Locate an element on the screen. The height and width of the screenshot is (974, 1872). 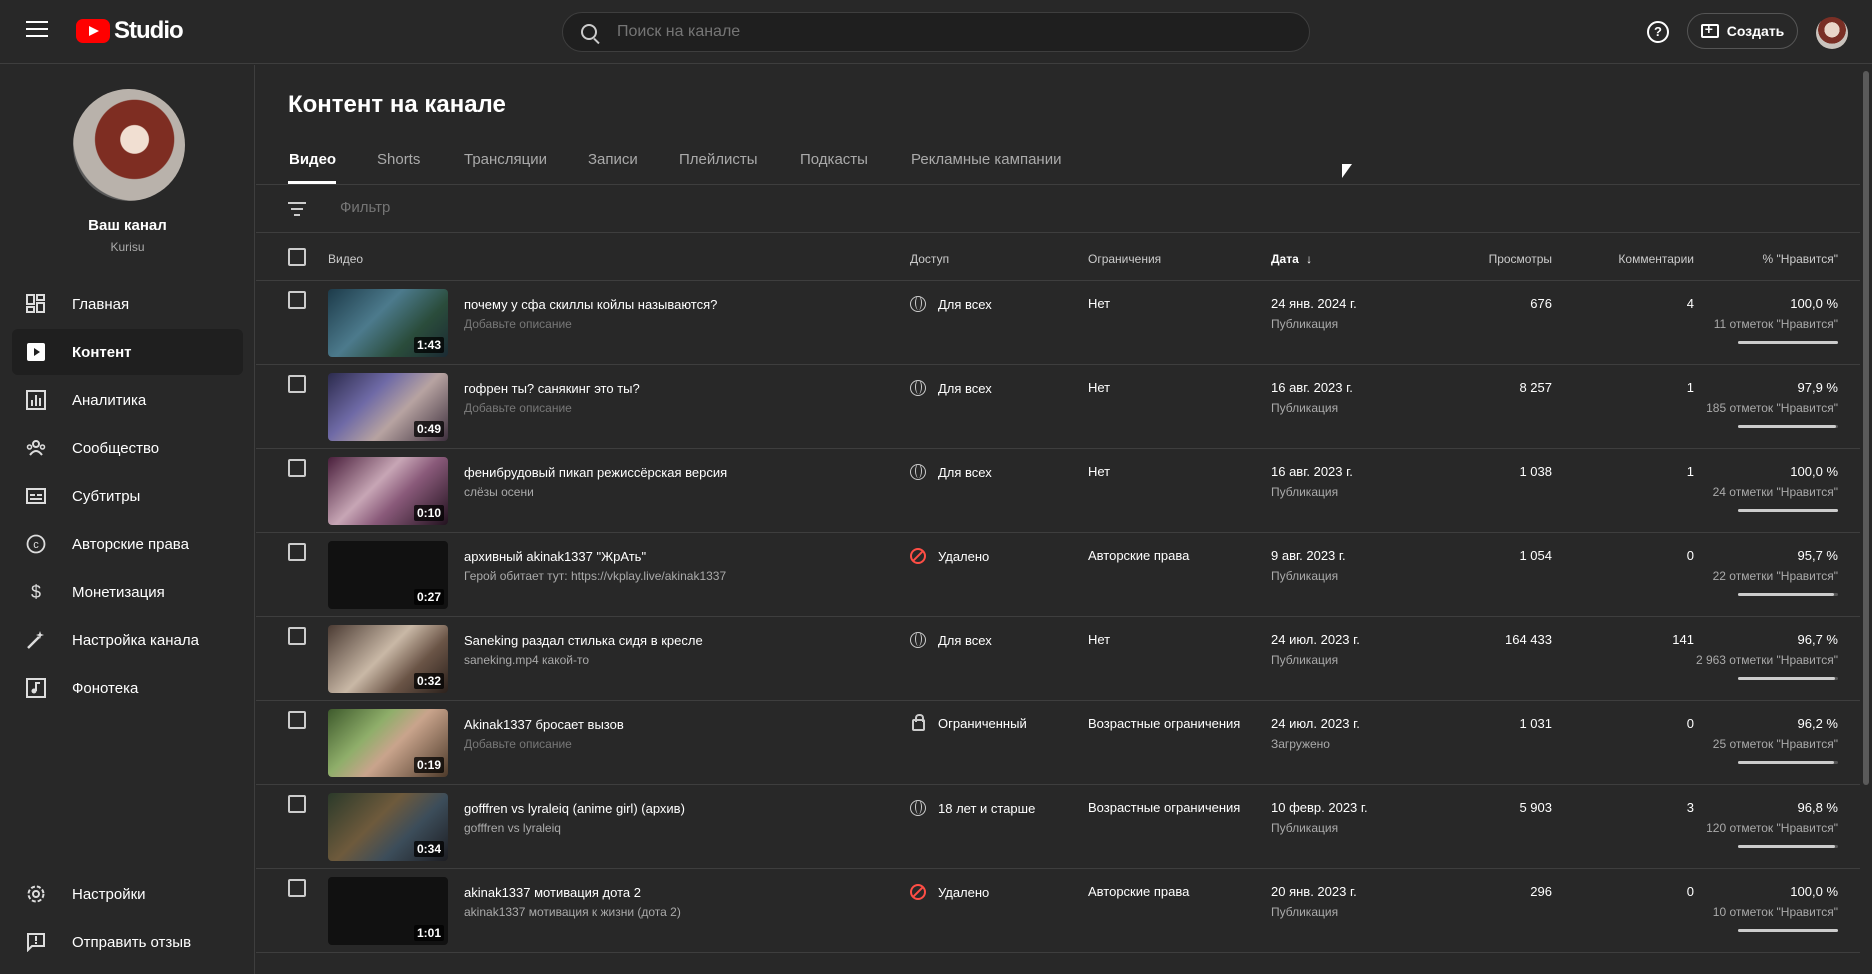
account-avatar is located at coordinates (1832, 33).